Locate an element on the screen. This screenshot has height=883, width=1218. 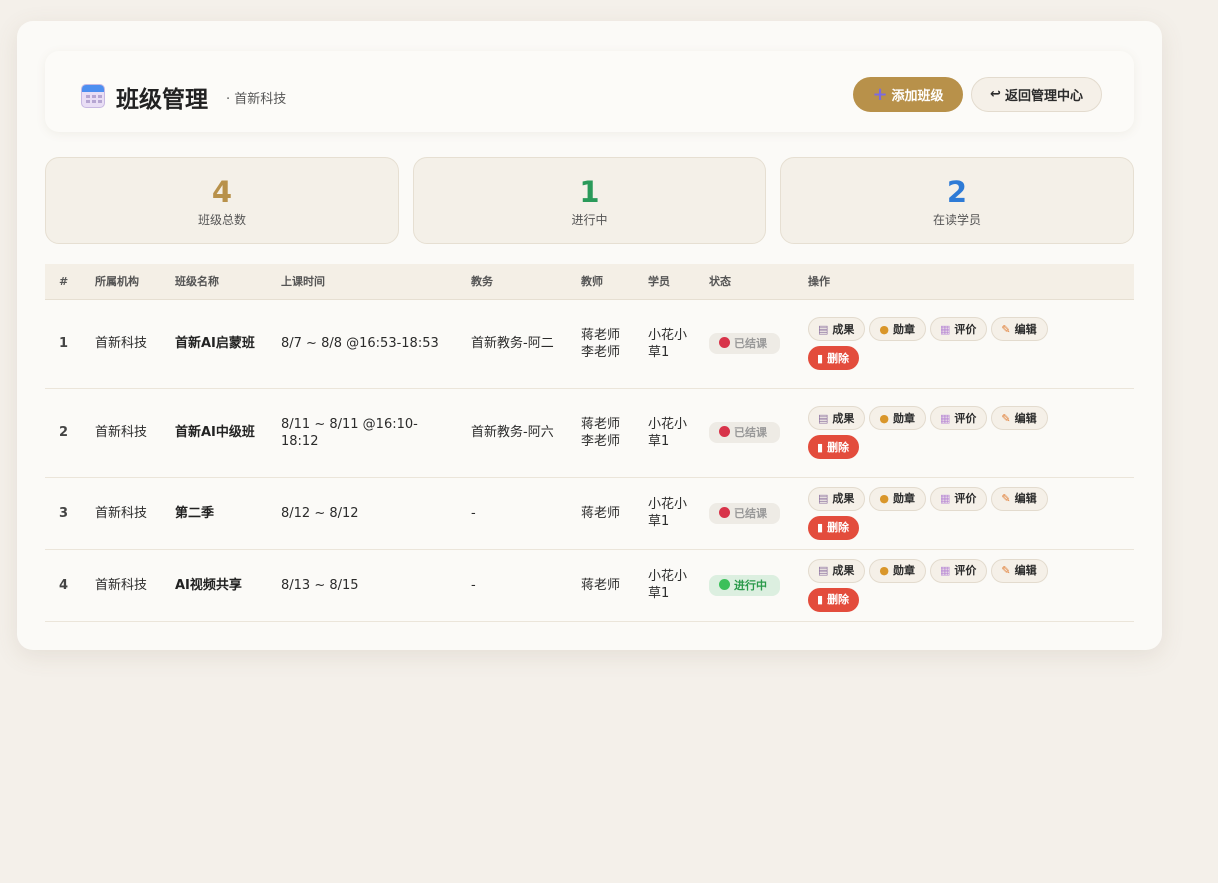
add-class-label: 添加班级 is located at coordinates (917, 96).